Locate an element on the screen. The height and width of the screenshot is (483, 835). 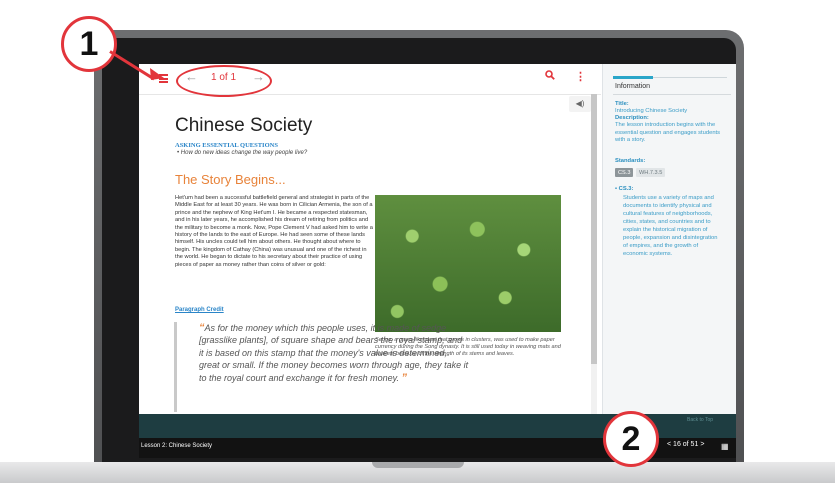
info-divider is located at coordinates (672, 94).